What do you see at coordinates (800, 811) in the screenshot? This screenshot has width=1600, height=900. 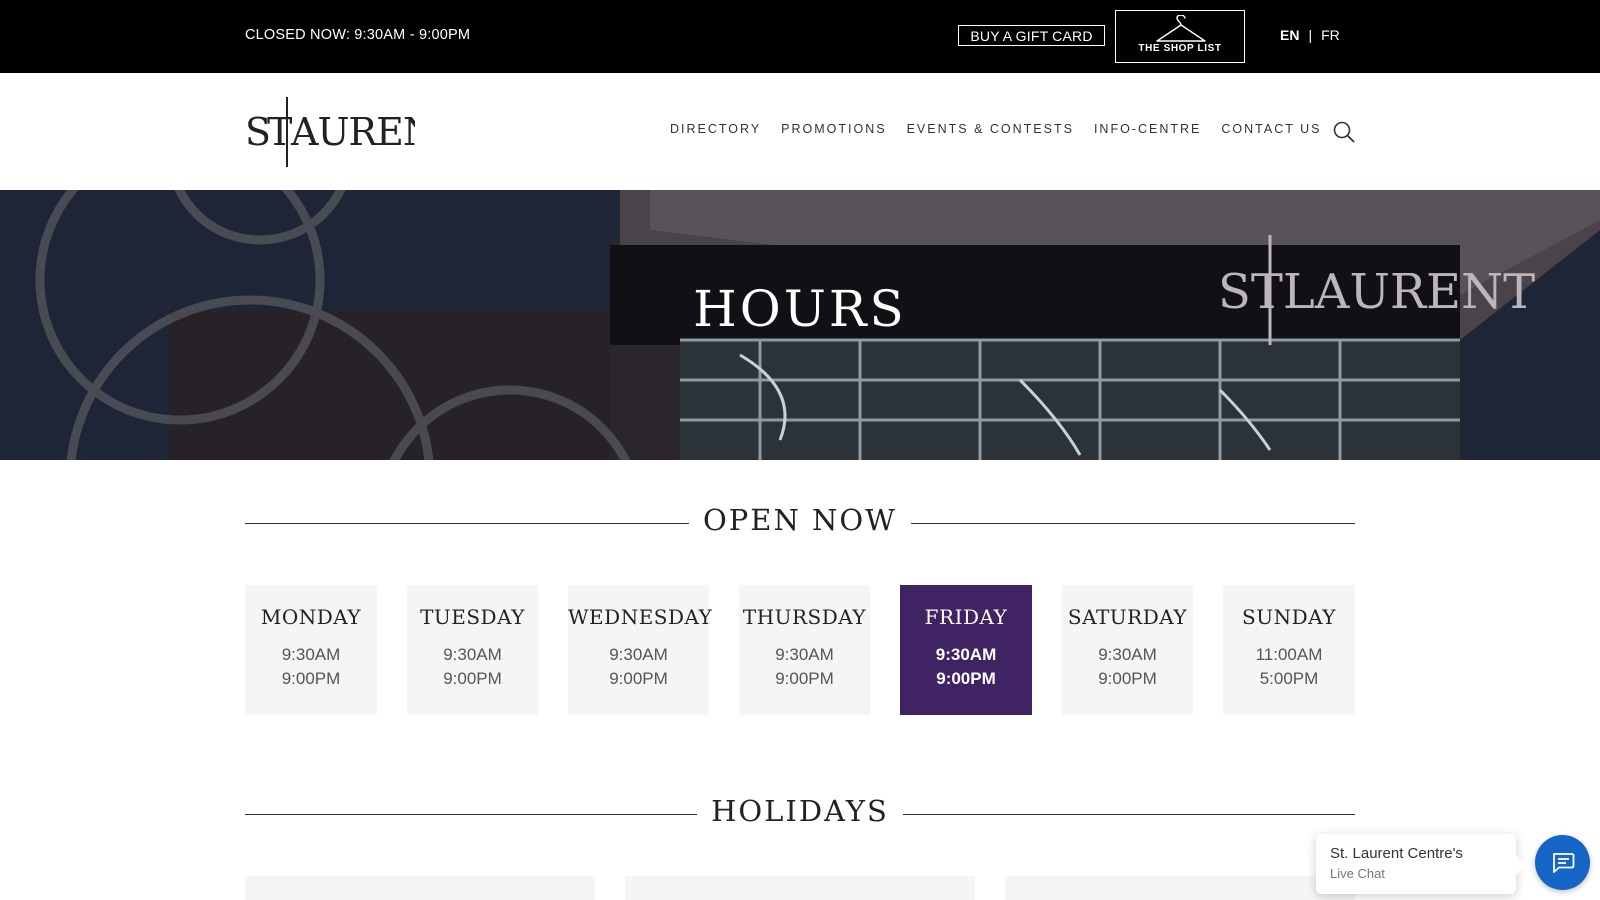 I see `holidays-title: HOLIDAYS` at bounding box center [800, 811].